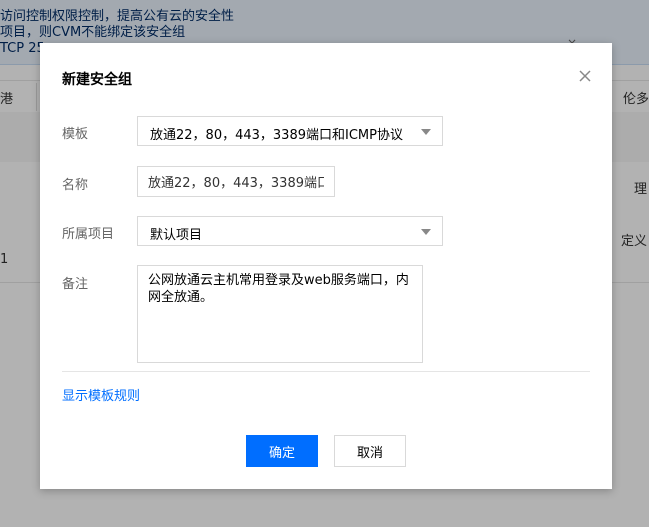 The height and width of the screenshot is (527, 649). I want to click on project-label: 所属项目, so click(88, 234).